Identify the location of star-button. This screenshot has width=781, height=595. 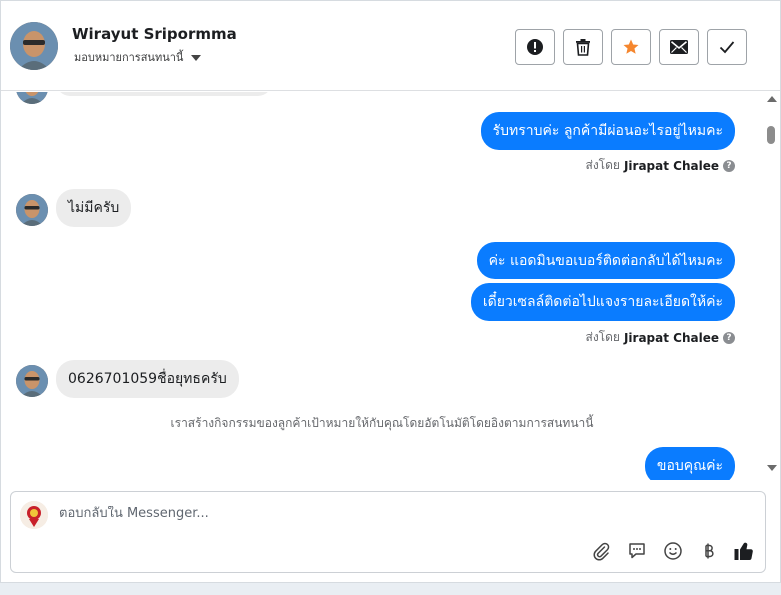
(631, 47).